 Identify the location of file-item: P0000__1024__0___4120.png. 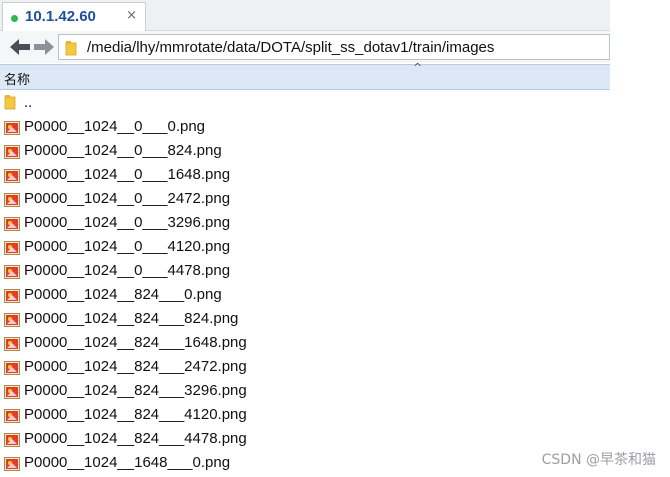
(305, 247).